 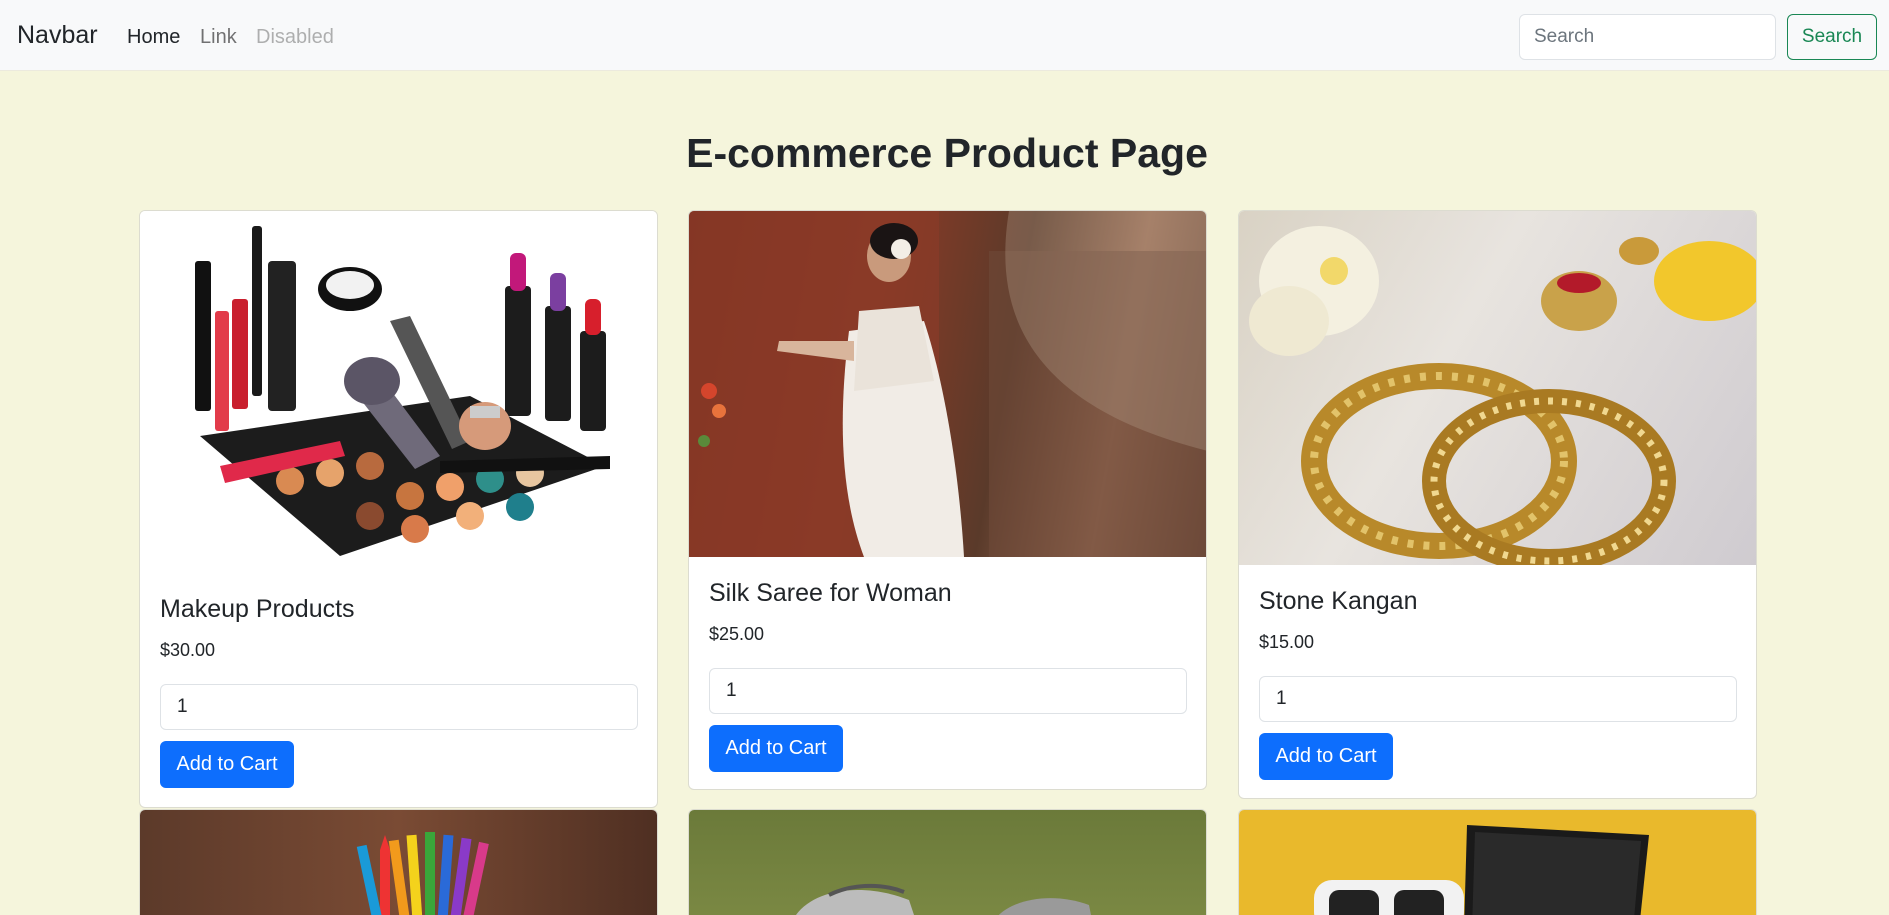 I want to click on product-title: Silk Saree for Woman, so click(x=830, y=593).